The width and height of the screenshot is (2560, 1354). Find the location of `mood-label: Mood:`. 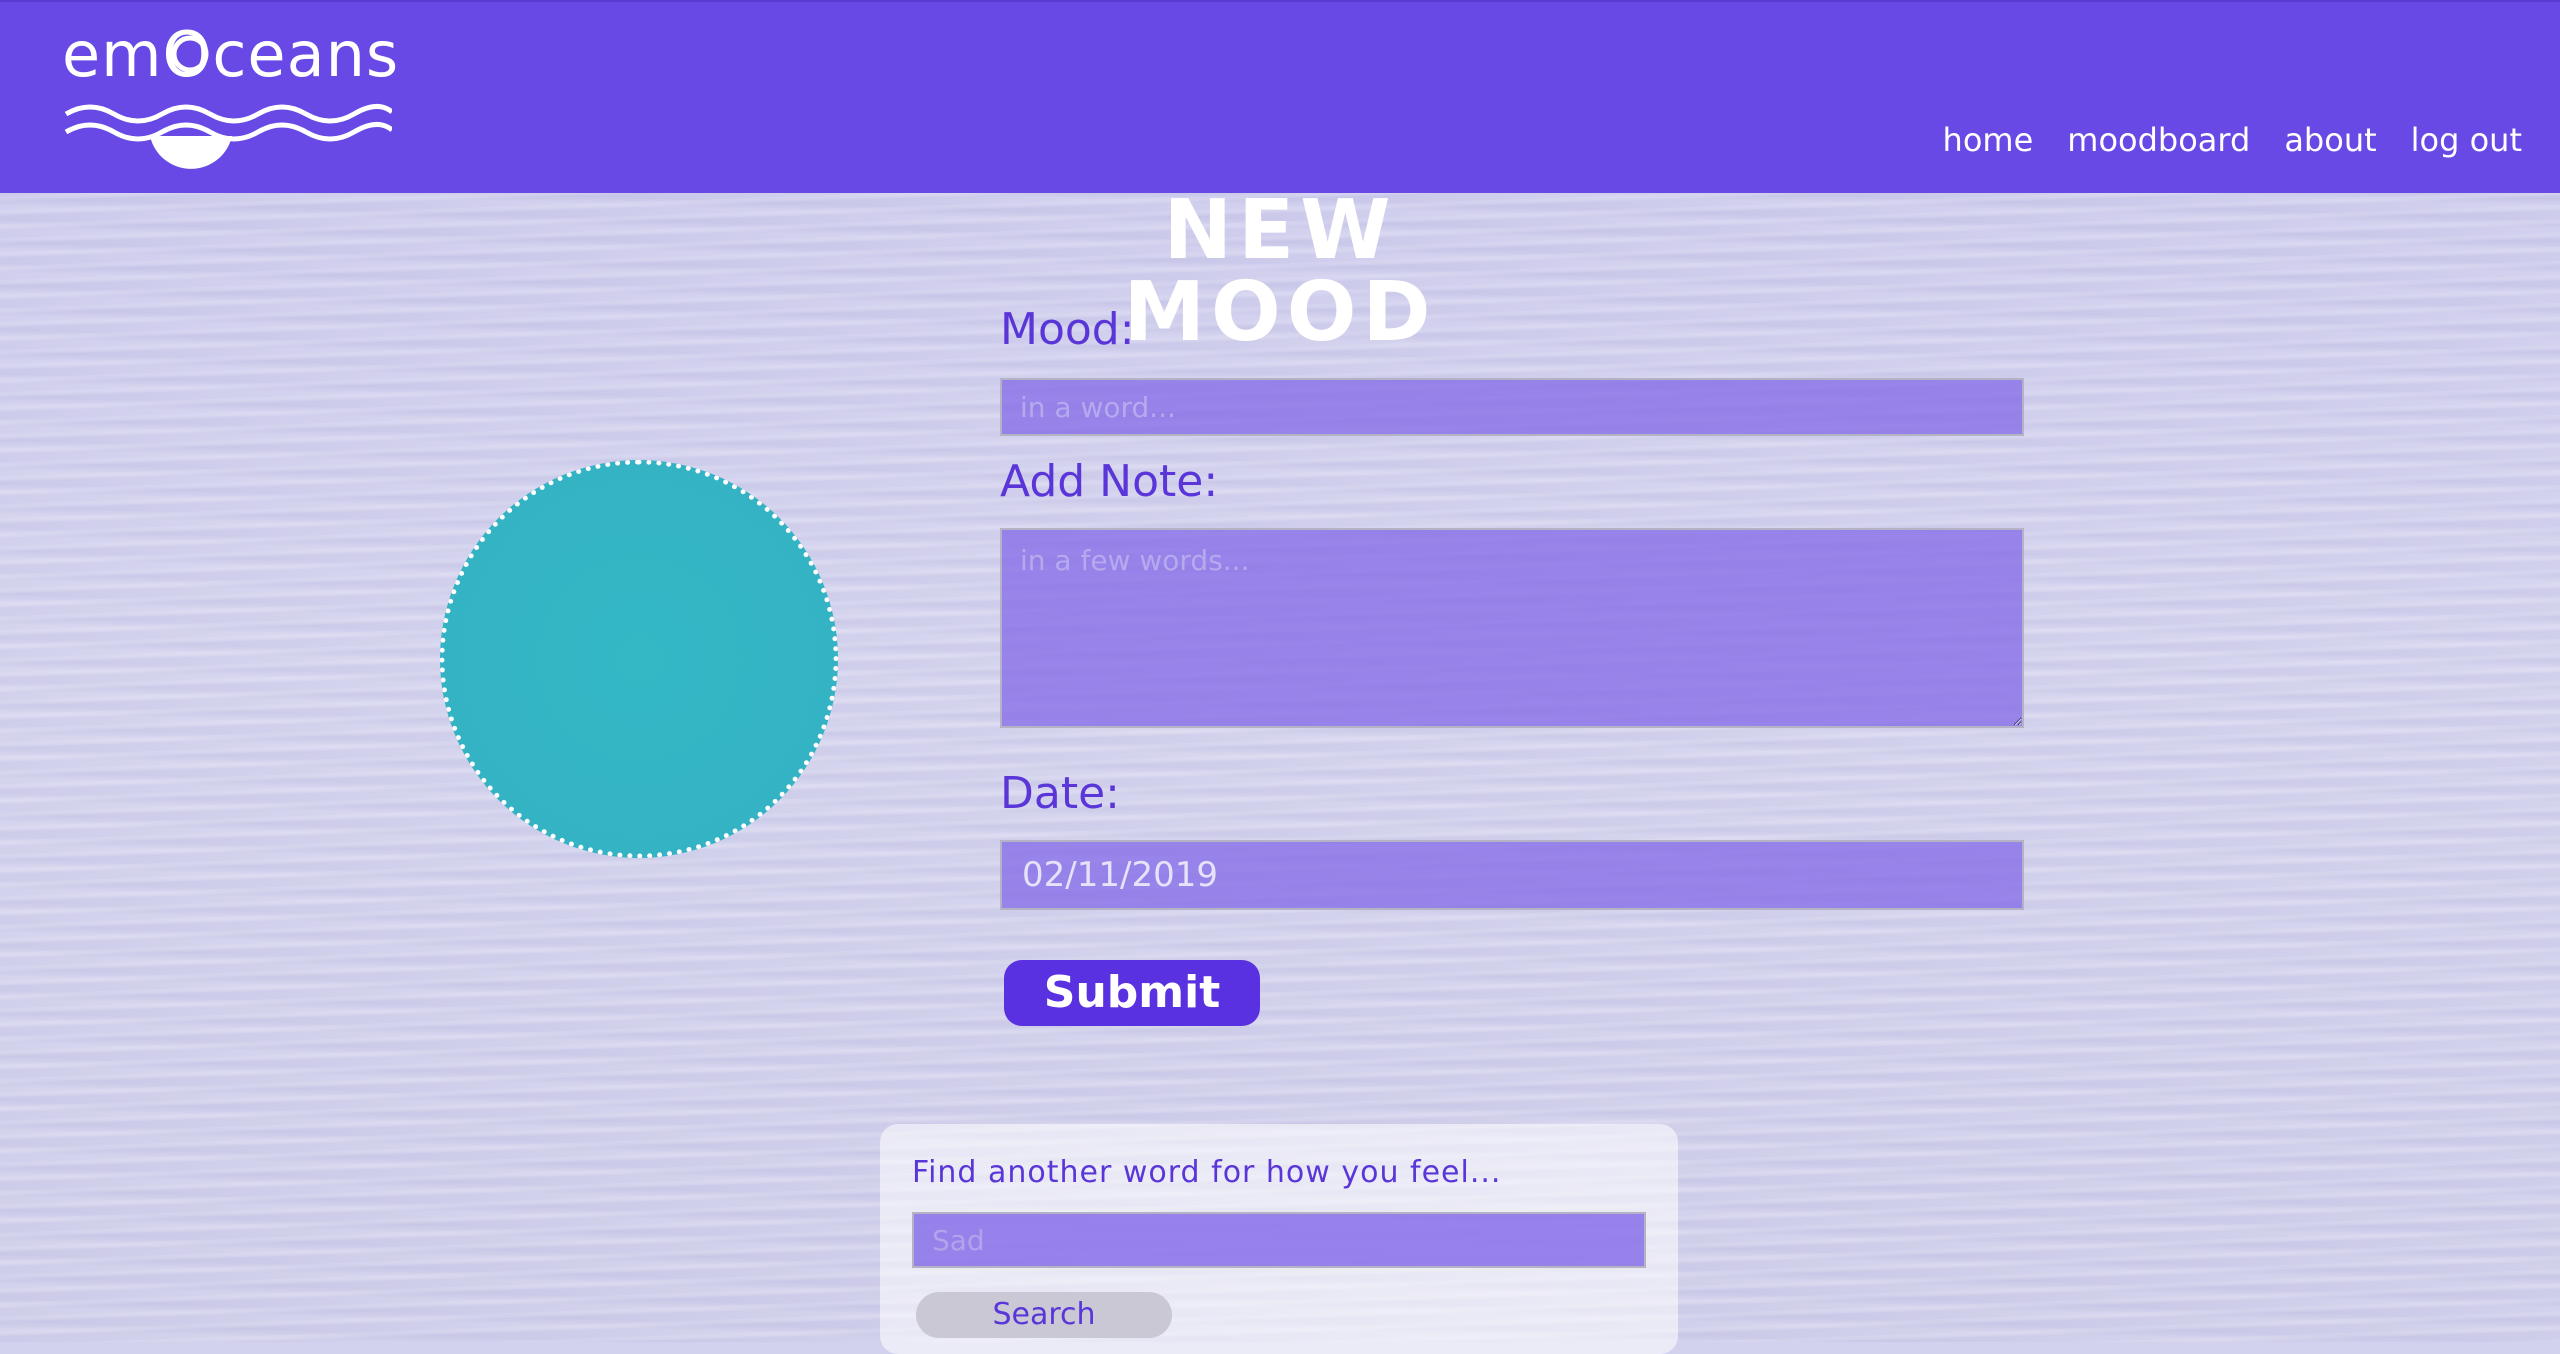

mood-label: Mood: is located at coordinates (1067, 329).